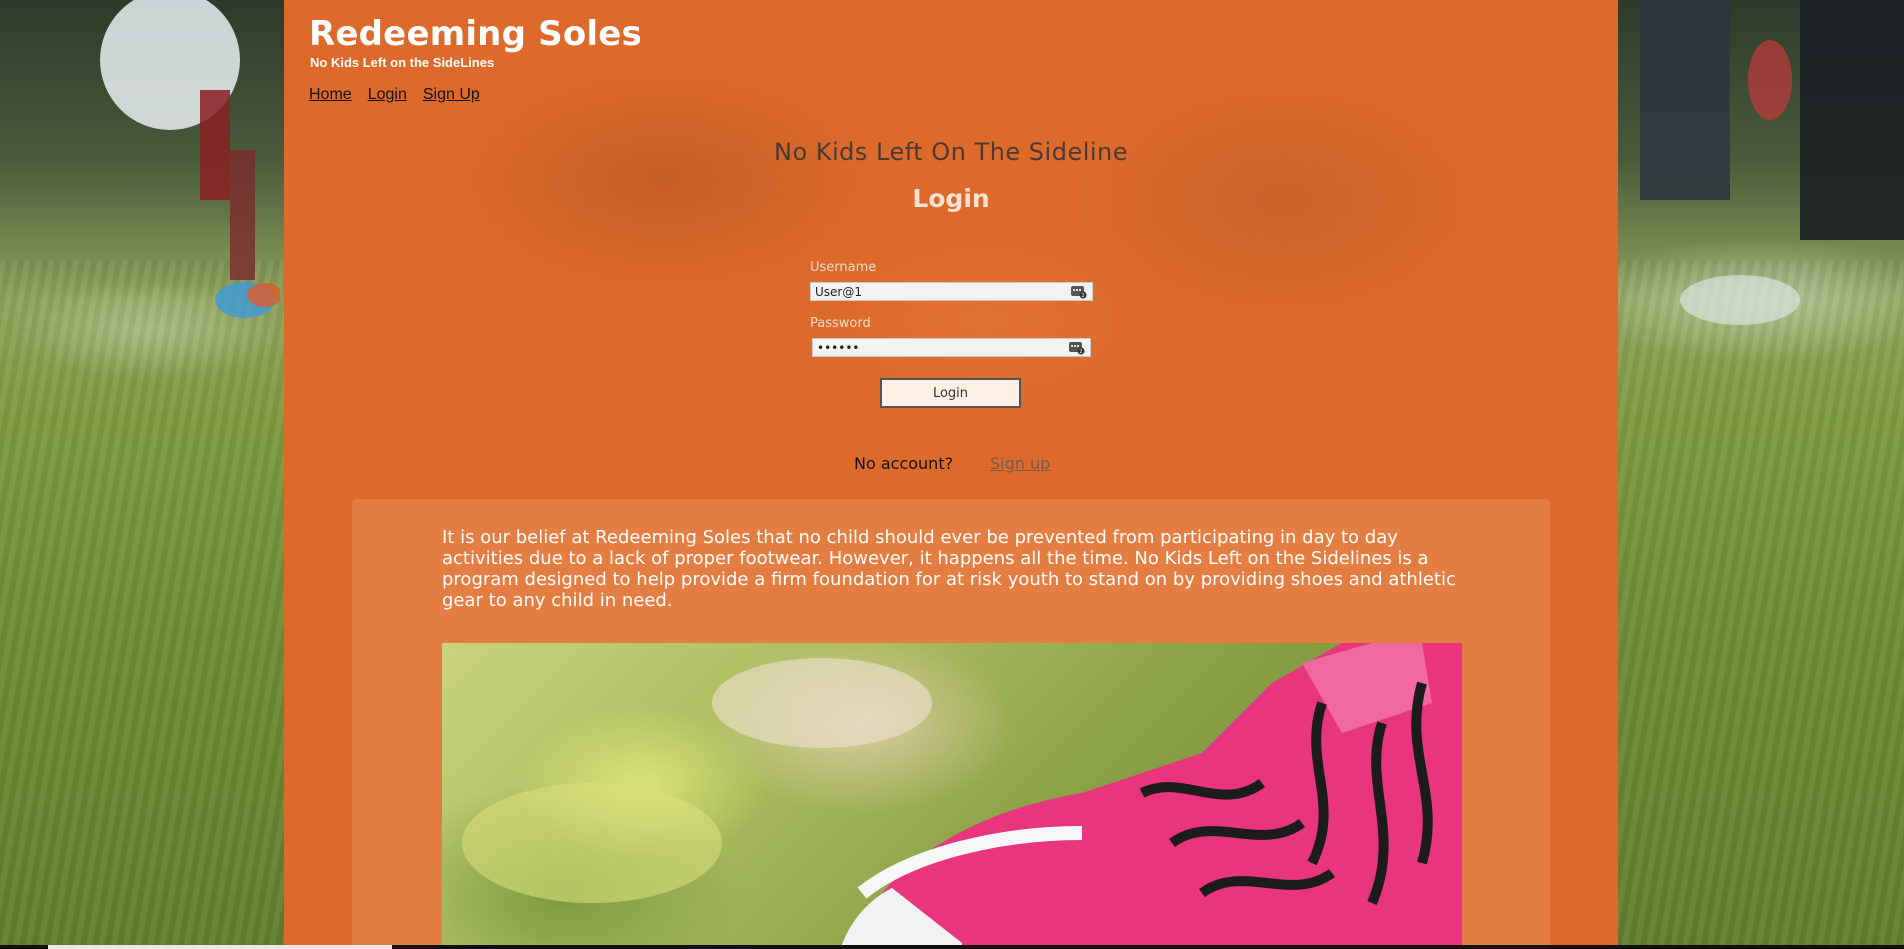 This screenshot has width=1904, height=949. I want to click on main-nav: Home Login Sign Up, so click(394, 95).